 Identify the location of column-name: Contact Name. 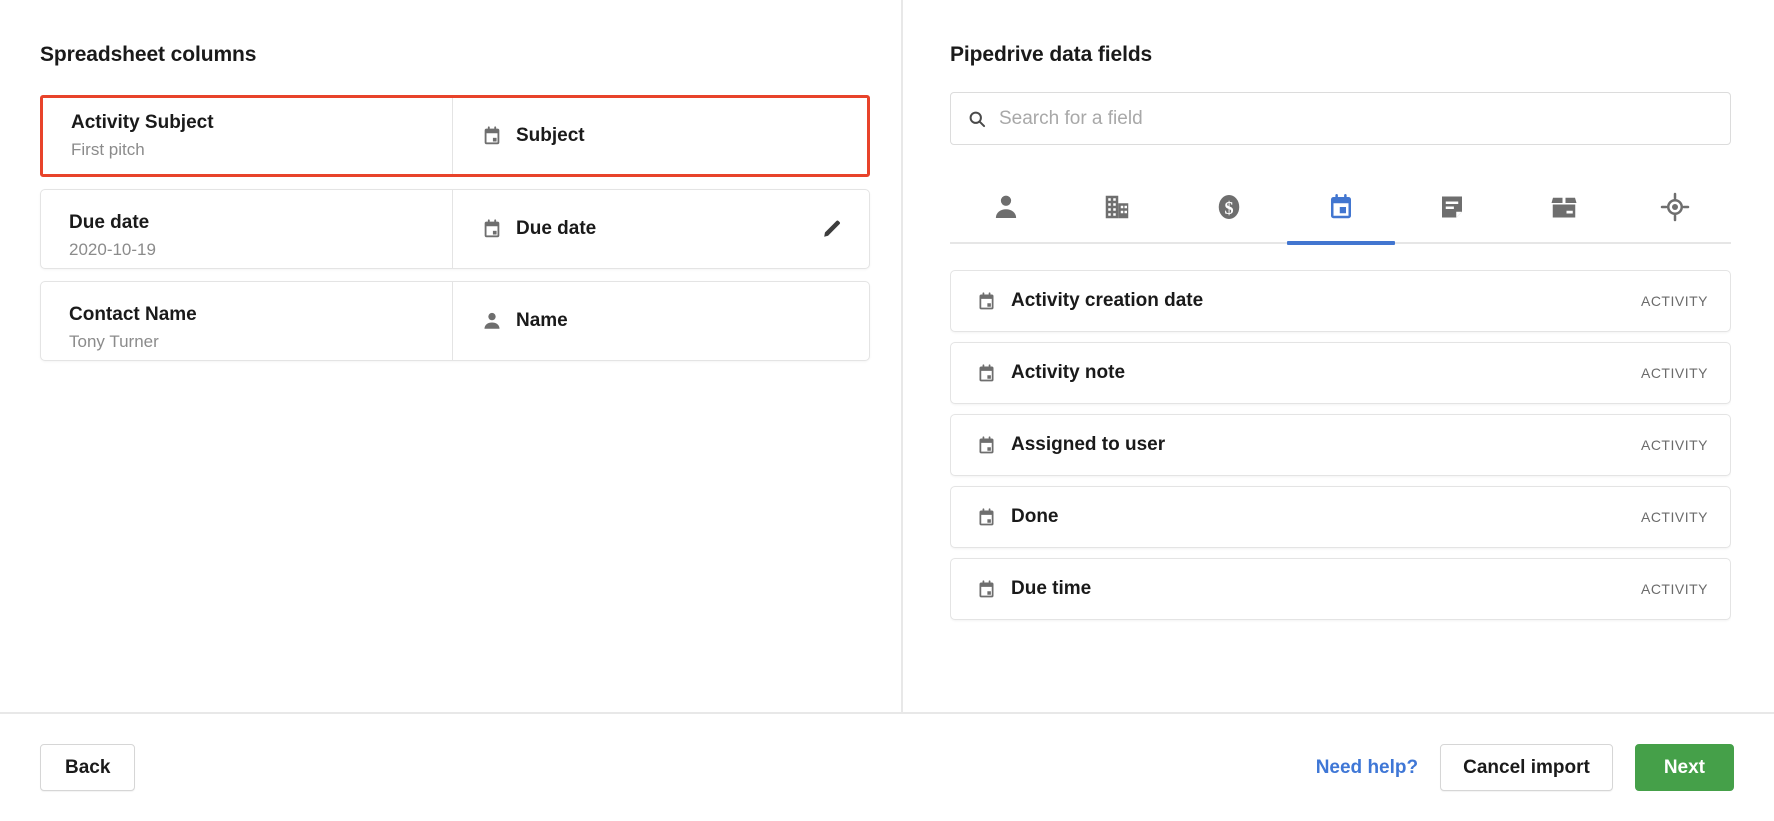
(133, 315).